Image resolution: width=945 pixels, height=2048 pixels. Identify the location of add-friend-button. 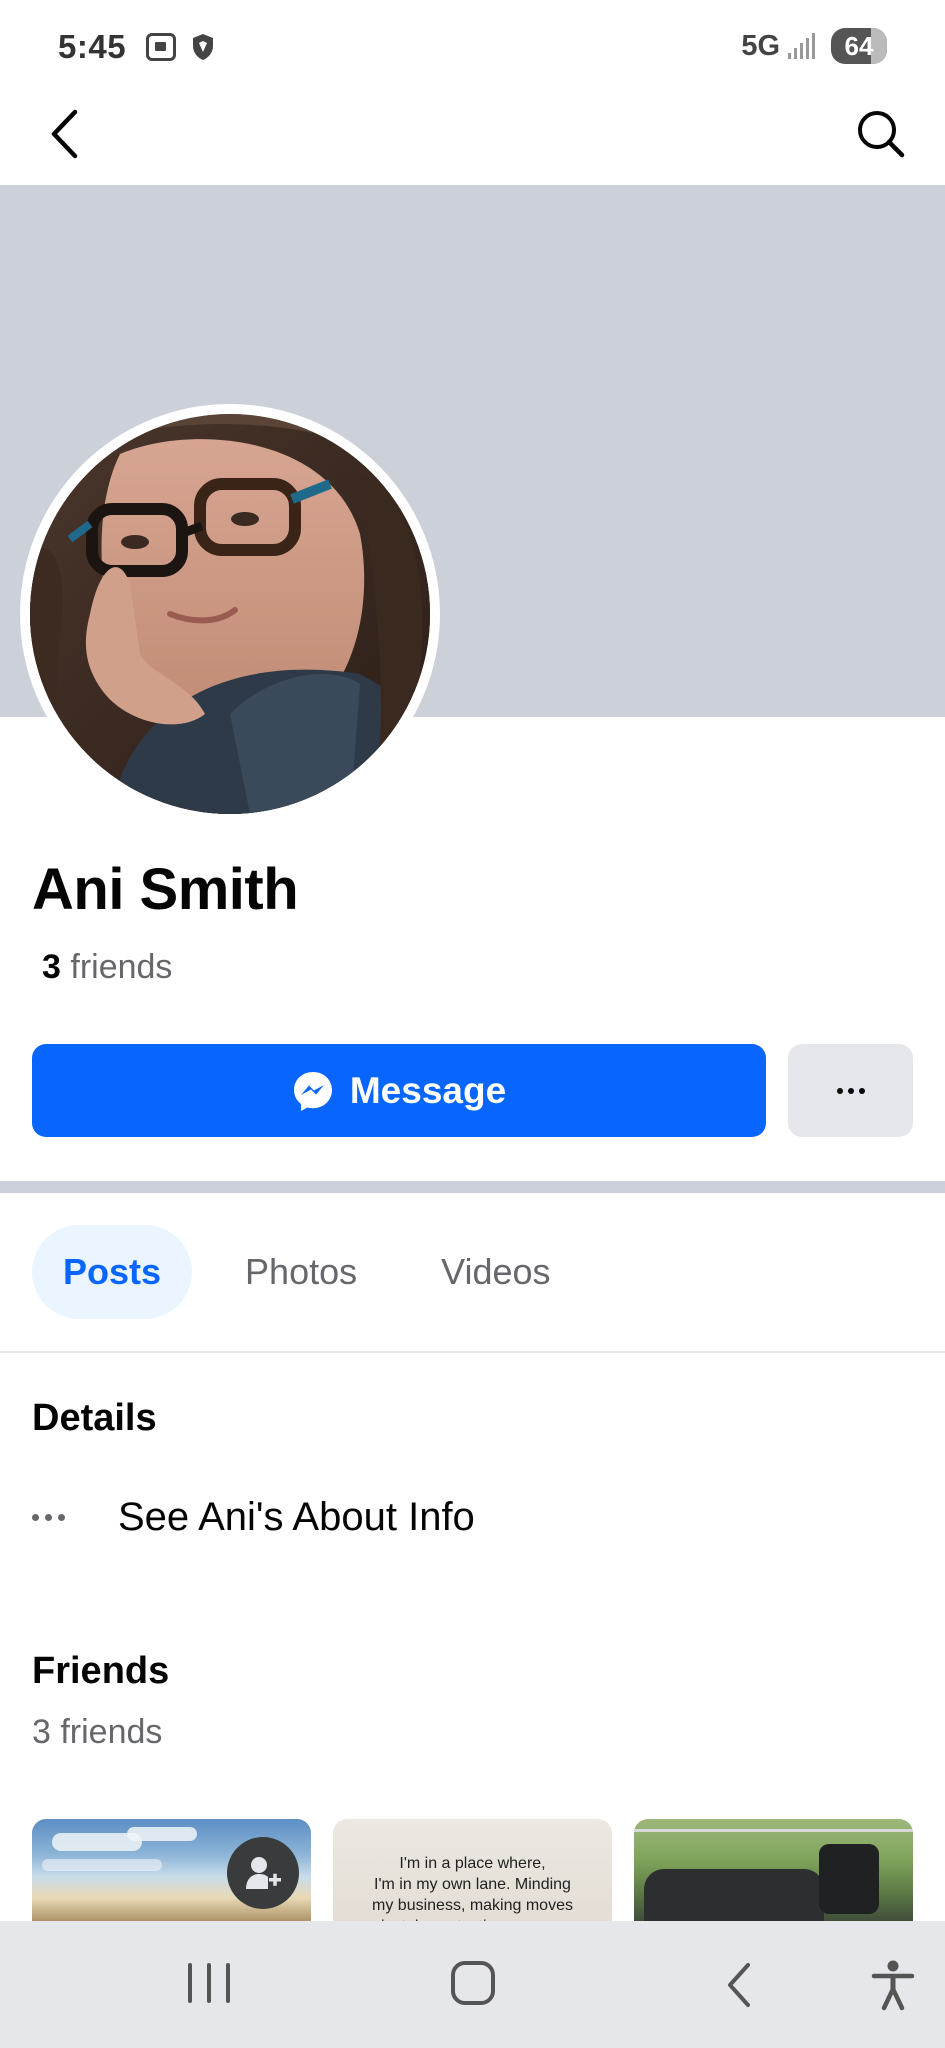
(263, 1873).